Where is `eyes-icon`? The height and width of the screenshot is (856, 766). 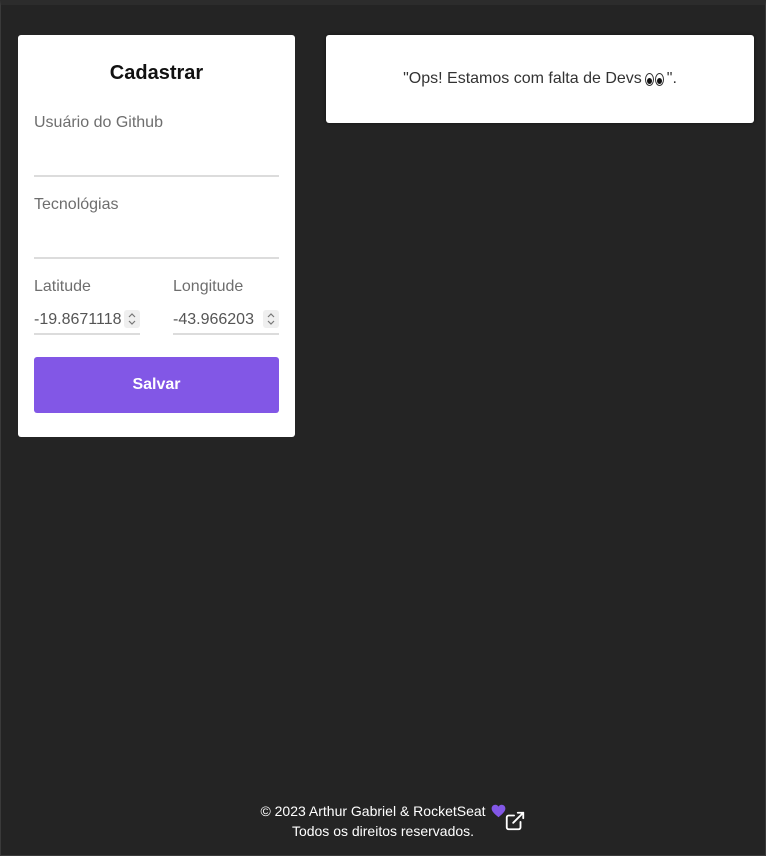
eyes-icon is located at coordinates (654, 79).